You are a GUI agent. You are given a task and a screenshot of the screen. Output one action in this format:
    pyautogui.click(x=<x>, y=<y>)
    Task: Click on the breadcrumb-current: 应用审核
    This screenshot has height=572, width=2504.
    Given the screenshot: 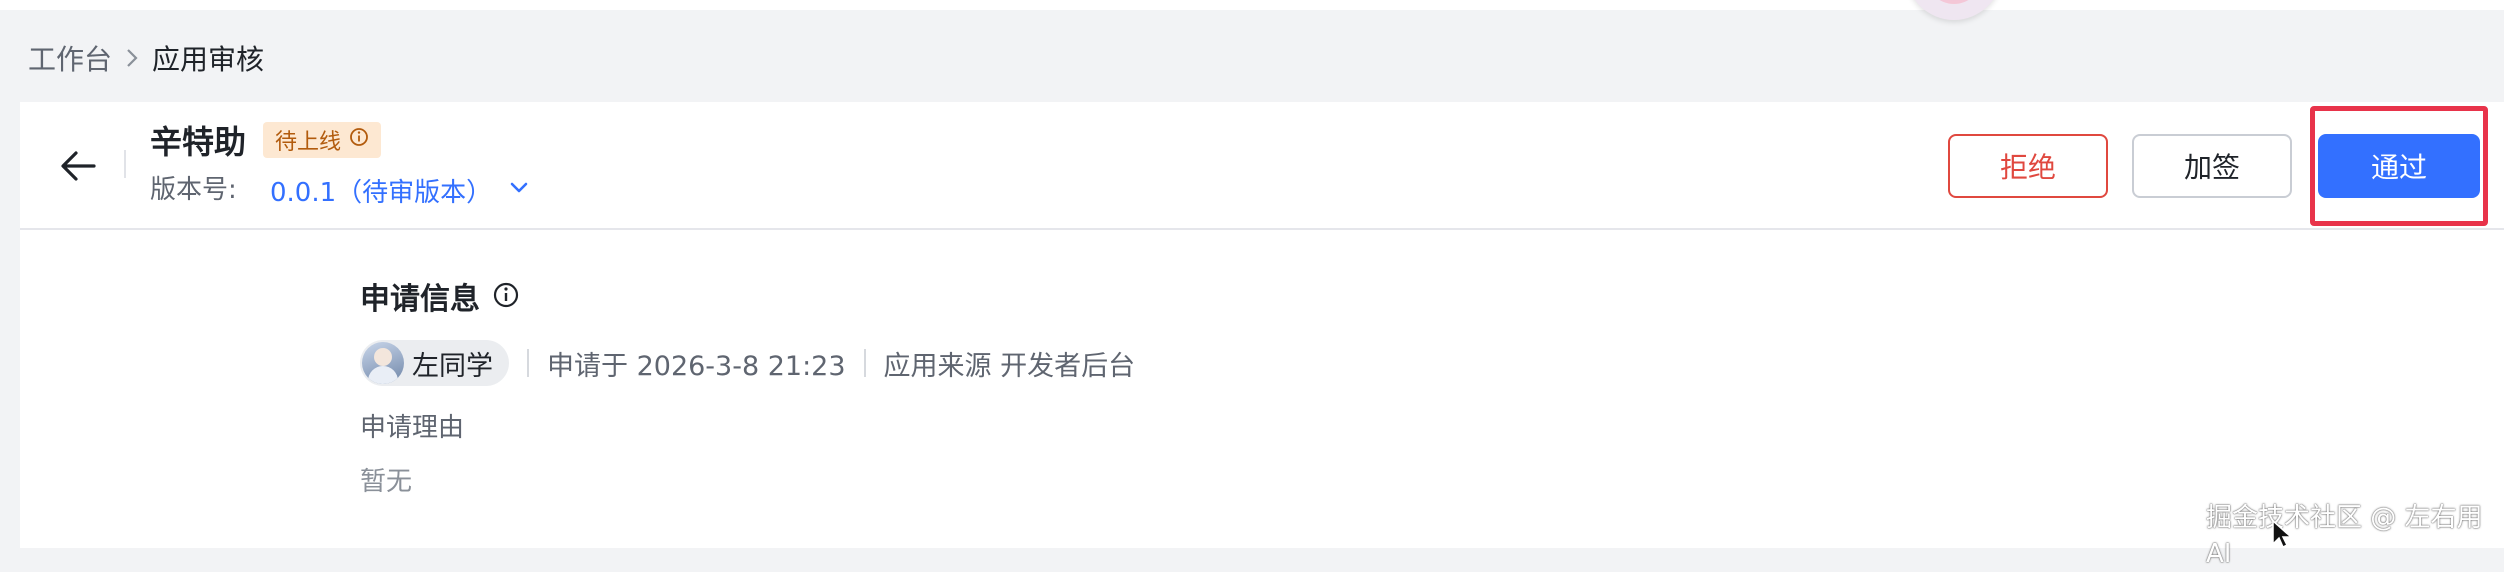 What is the action you would take?
    pyautogui.click(x=208, y=59)
    